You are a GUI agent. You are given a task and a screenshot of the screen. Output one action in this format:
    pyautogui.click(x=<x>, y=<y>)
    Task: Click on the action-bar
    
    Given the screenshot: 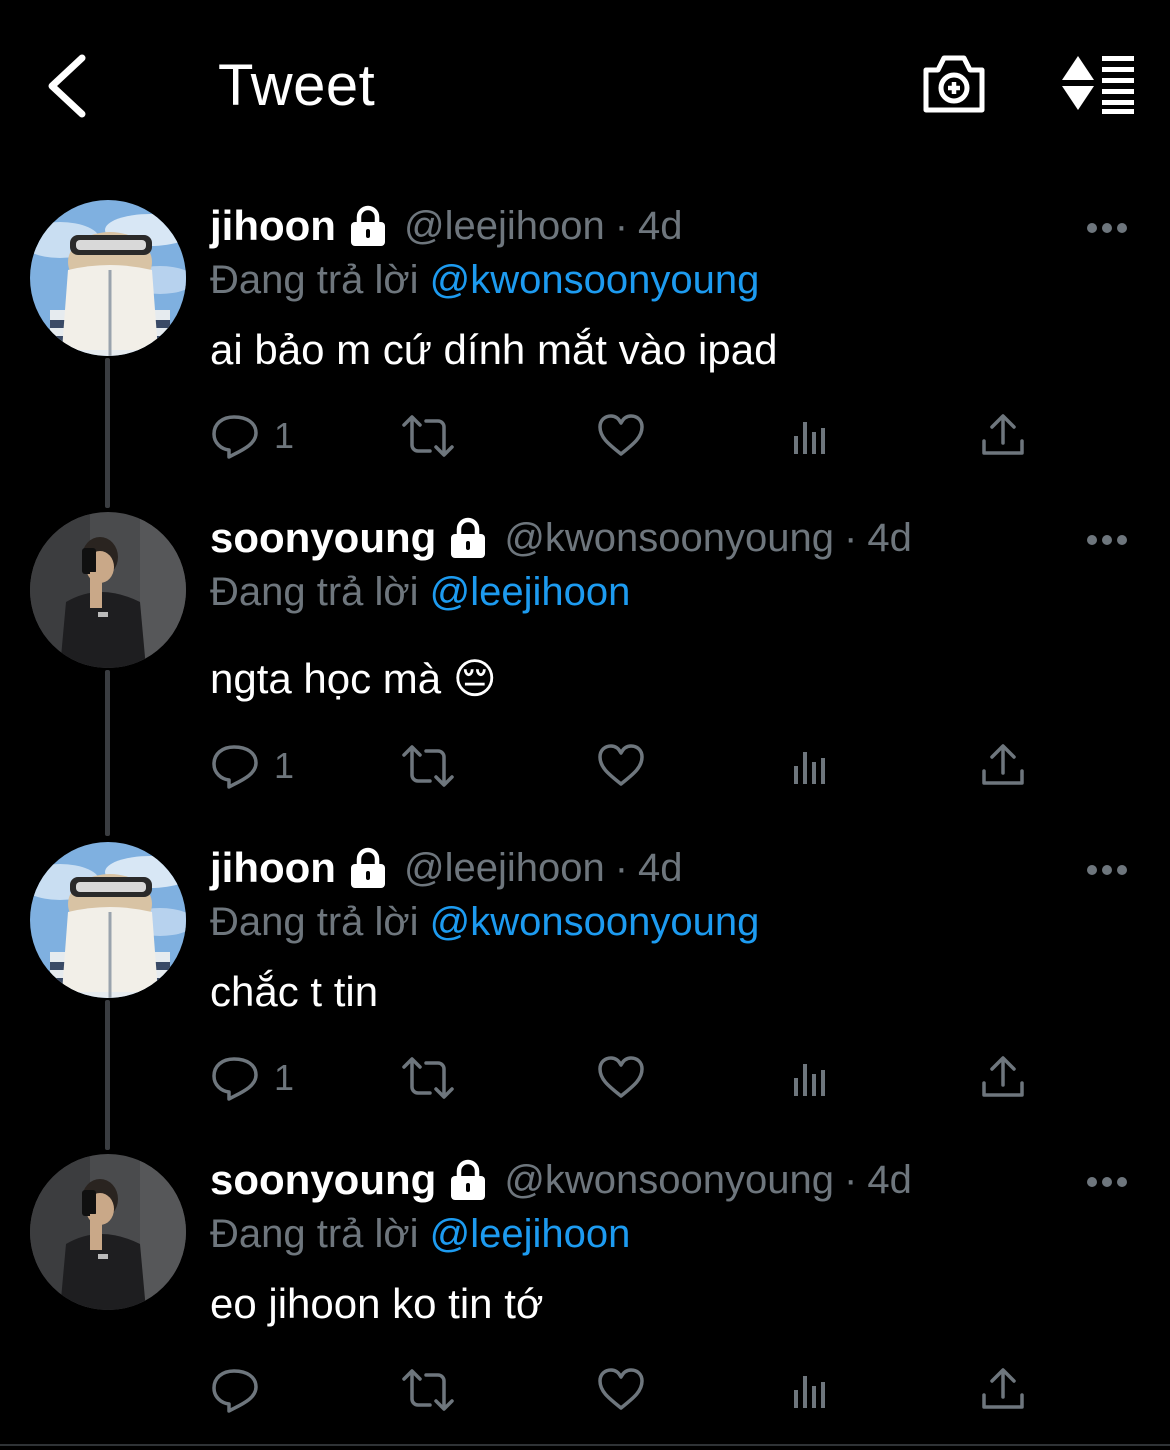 What is the action you would take?
    pyautogui.click(x=630, y=1390)
    